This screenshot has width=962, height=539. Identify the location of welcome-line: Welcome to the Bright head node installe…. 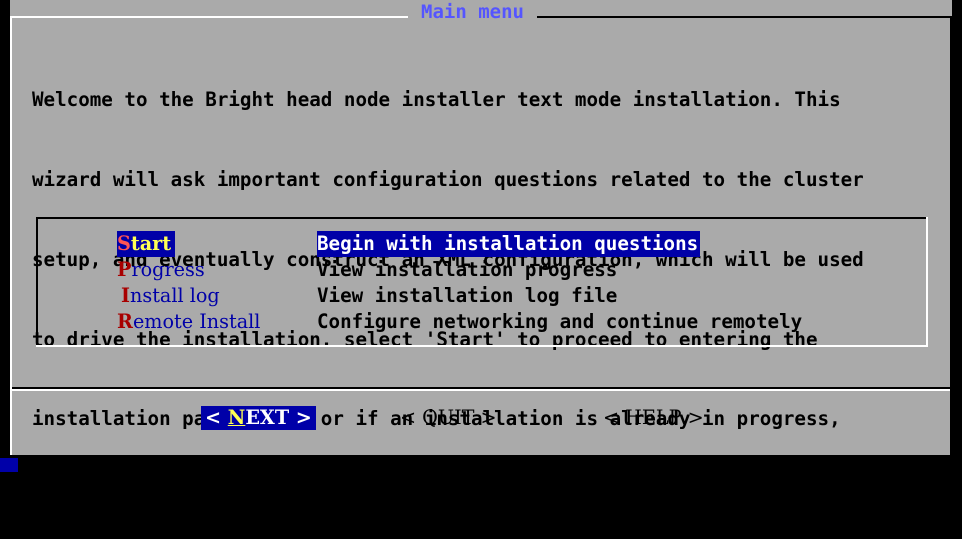
(436, 100).